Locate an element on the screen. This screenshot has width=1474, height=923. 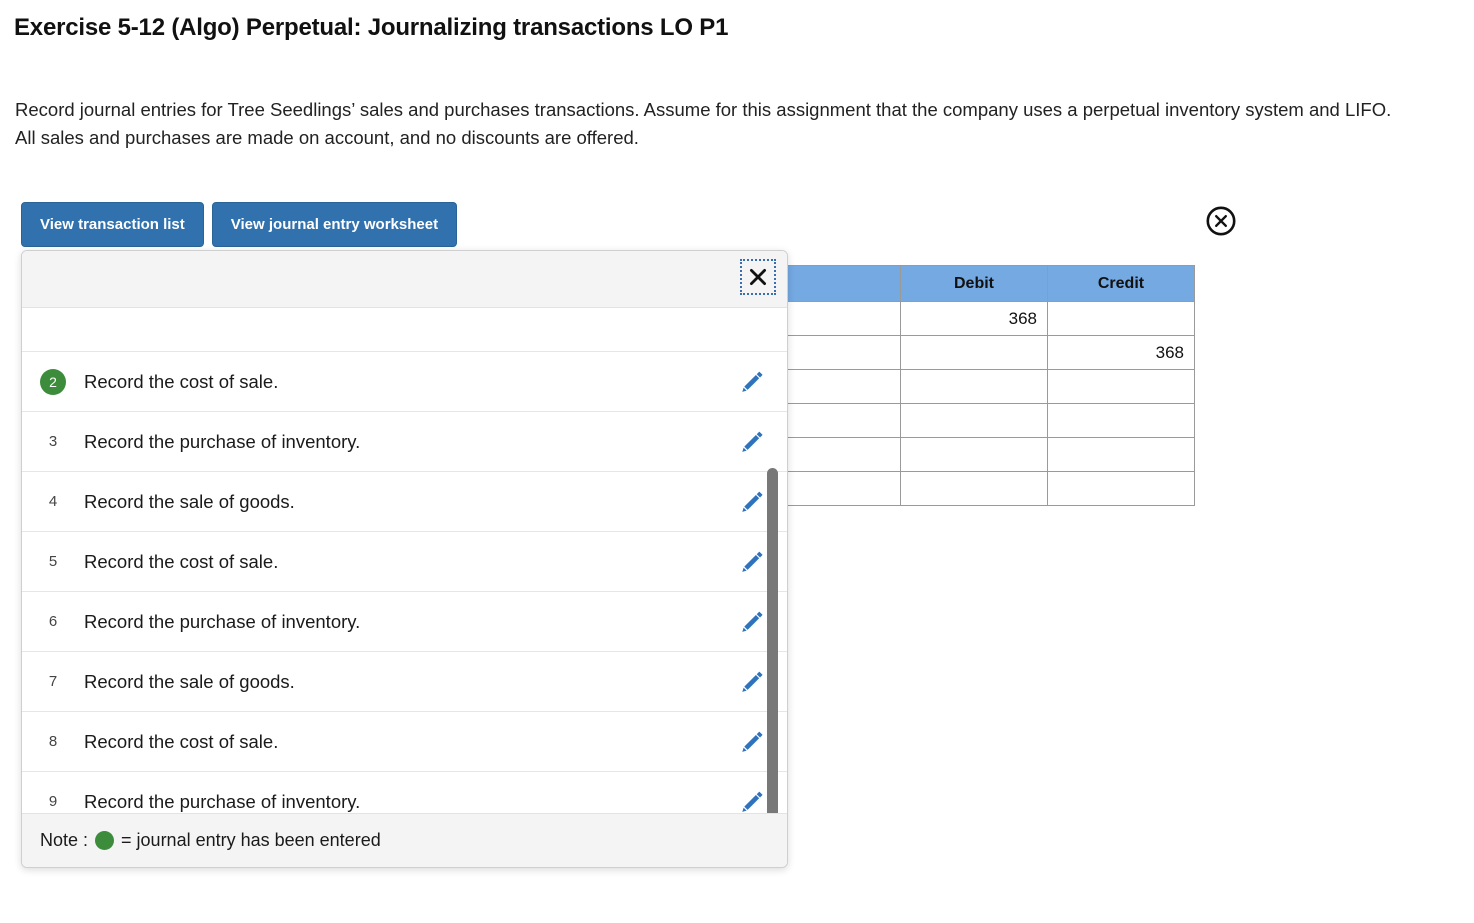
transaction-number: 2 is located at coordinates (53, 381).